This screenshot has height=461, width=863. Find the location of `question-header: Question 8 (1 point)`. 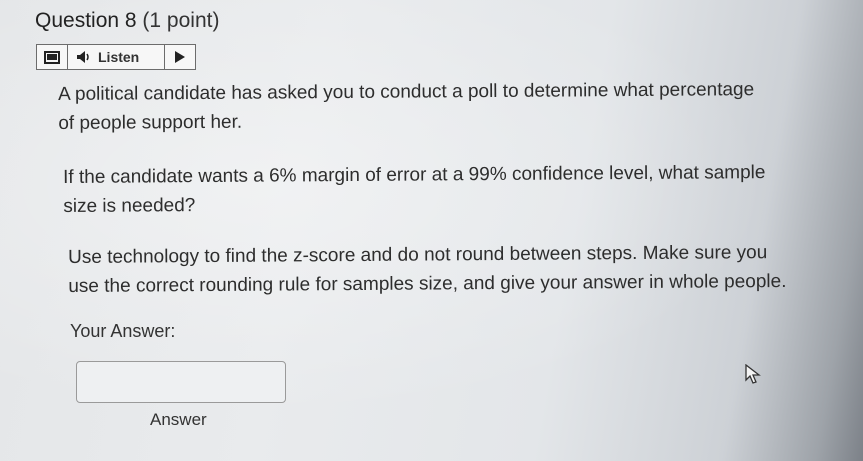

question-header: Question 8 (1 point) is located at coordinates (127, 21).